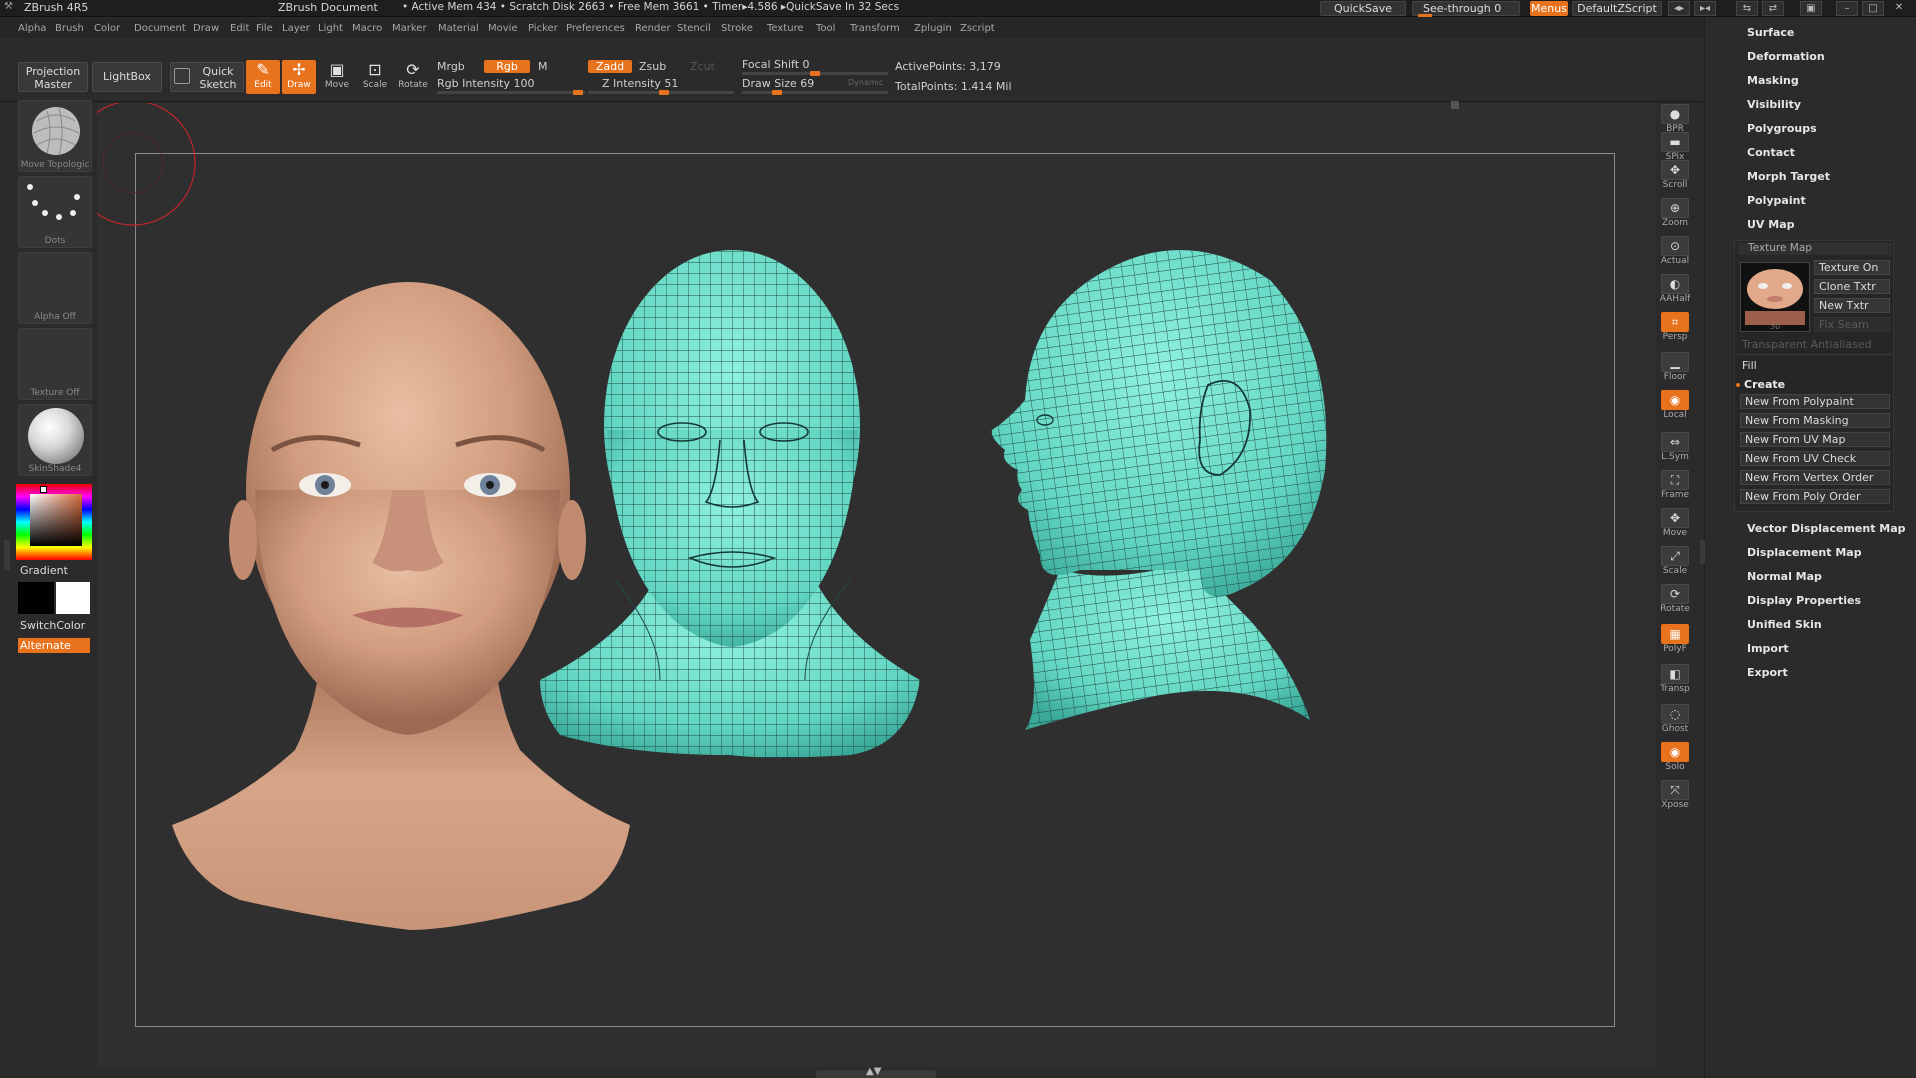  What do you see at coordinates (1773, 80) in the screenshot?
I see `palette-masking: Masking` at bounding box center [1773, 80].